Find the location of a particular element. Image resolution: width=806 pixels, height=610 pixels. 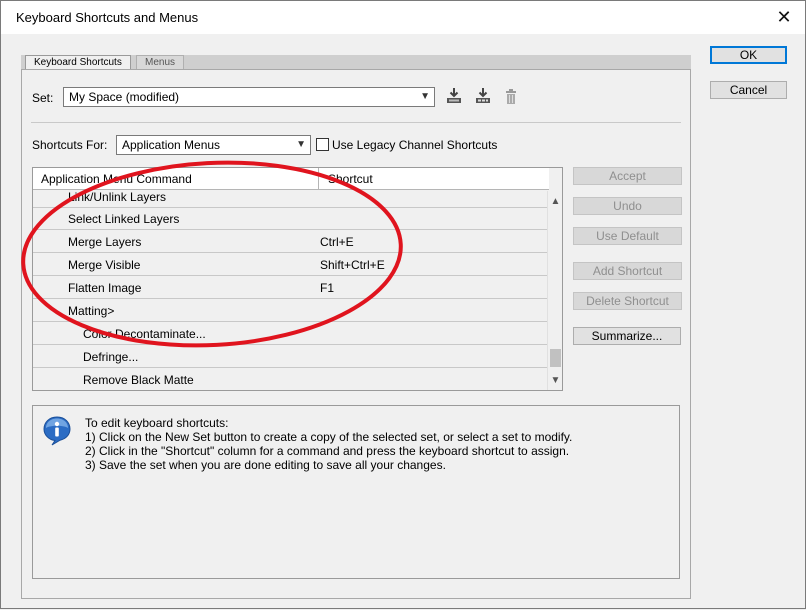

use-default-button: Use Default is located at coordinates (627, 236).